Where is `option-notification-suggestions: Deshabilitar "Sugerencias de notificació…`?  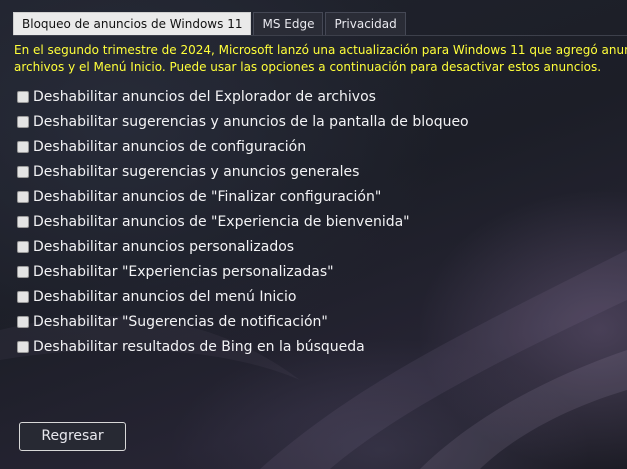
option-notification-suggestions: Deshabilitar "Sugerencias de notificació… is located at coordinates (243, 321).